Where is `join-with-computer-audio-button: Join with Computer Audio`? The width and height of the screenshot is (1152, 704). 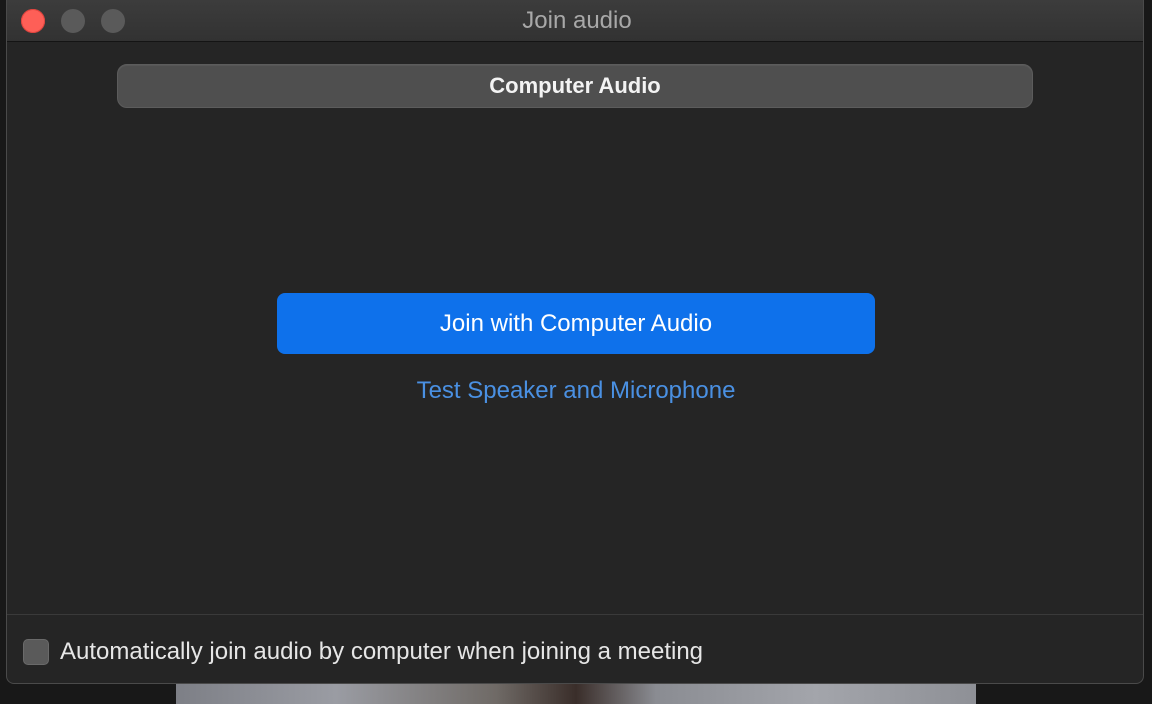 join-with-computer-audio-button: Join with Computer Audio is located at coordinates (576, 323).